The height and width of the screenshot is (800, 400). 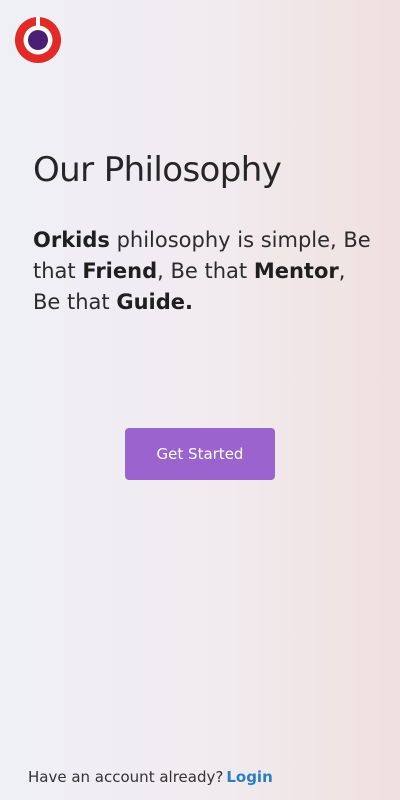 I want to click on get-started-button: Get Started, so click(x=200, y=454).